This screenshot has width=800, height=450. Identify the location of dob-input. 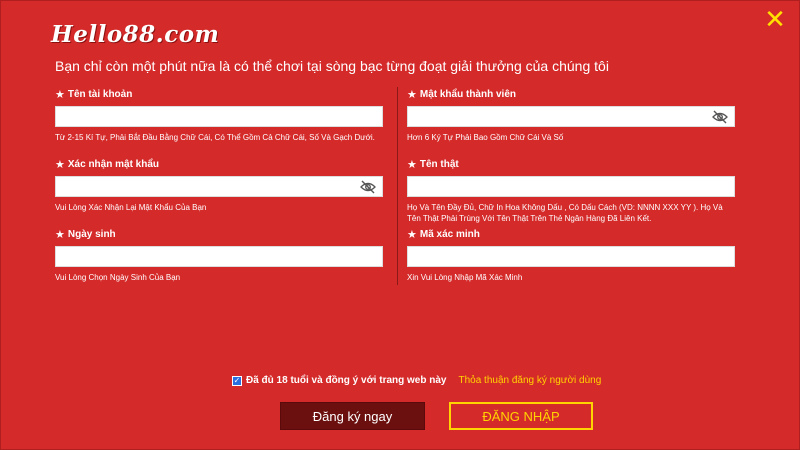
(219, 257).